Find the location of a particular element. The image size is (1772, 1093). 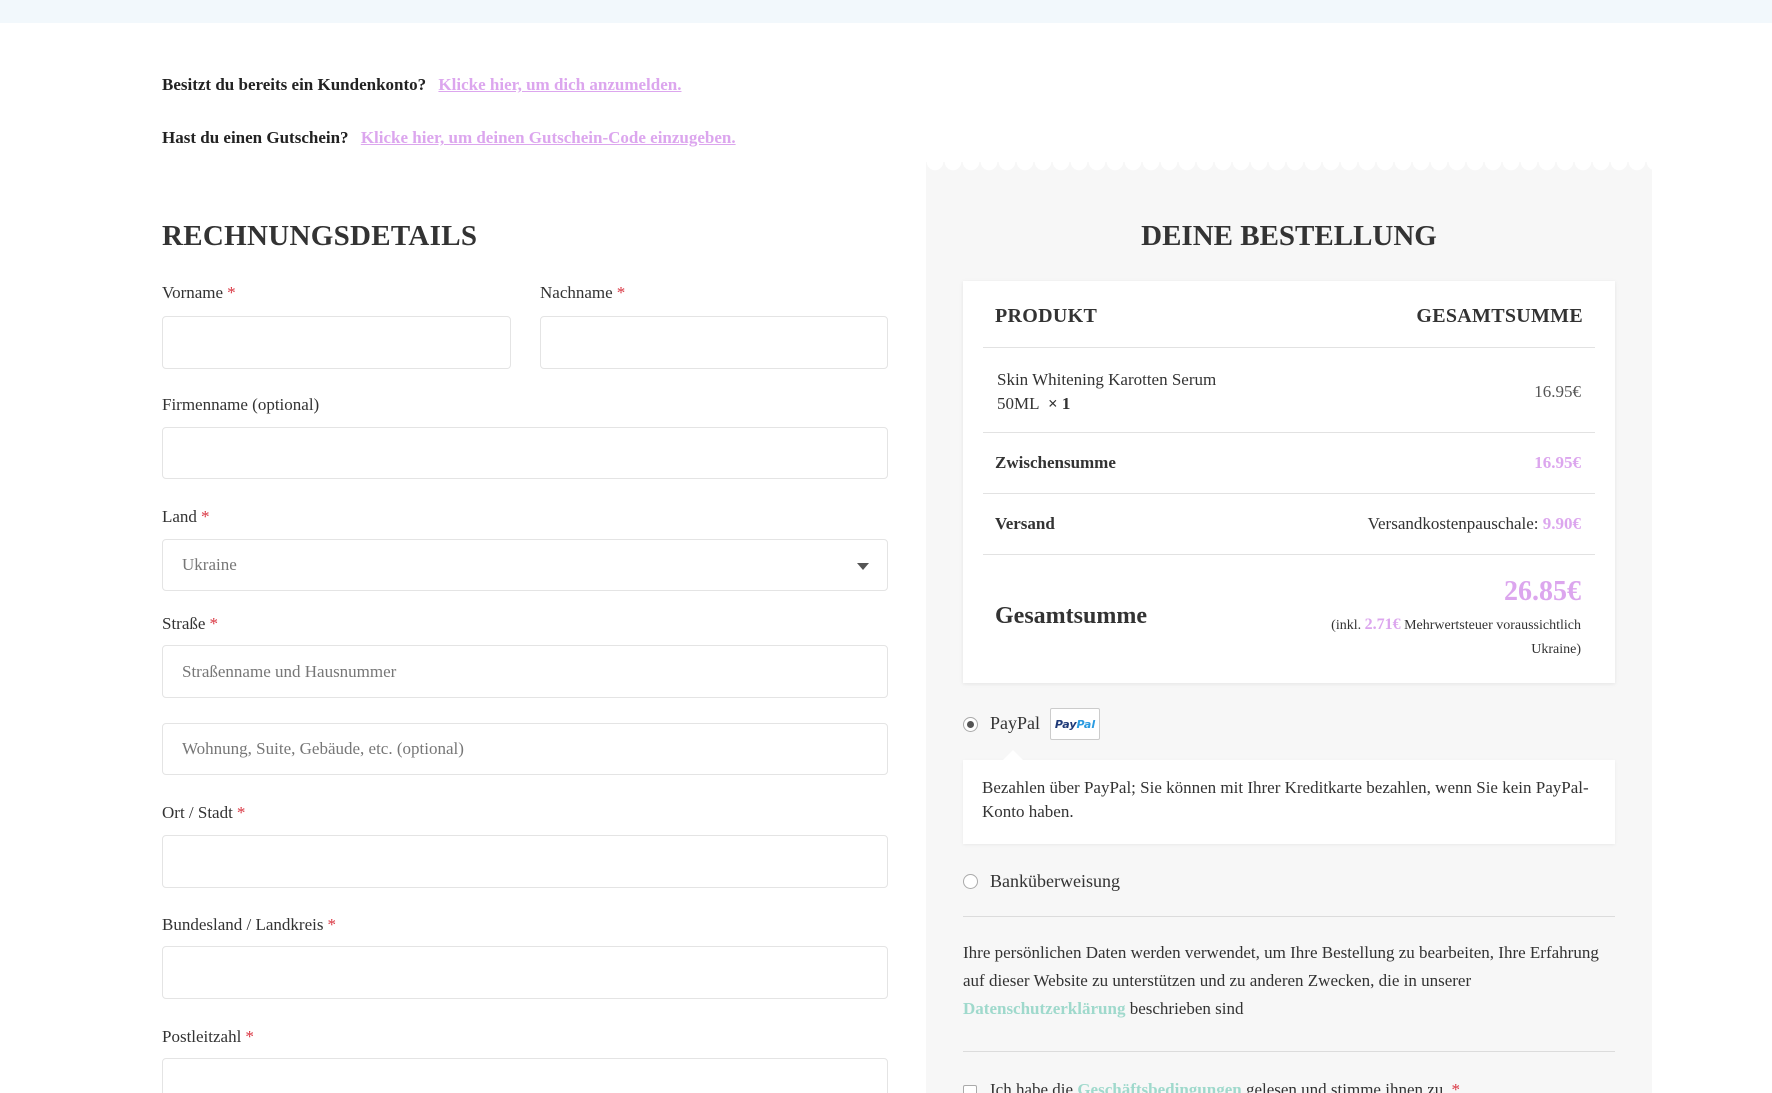

last-name-input is located at coordinates (714, 342).